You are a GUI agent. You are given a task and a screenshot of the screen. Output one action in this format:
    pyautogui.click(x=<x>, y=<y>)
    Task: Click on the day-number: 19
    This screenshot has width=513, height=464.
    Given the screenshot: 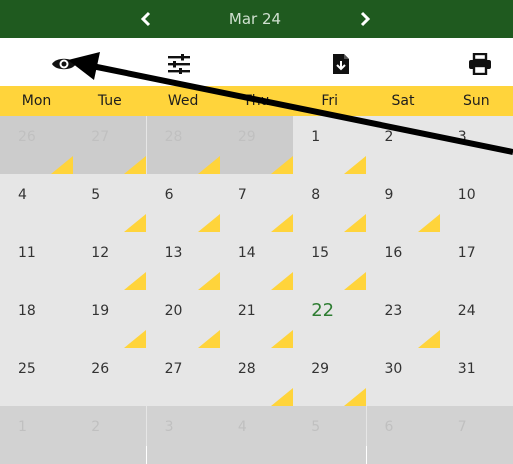 What is the action you would take?
    pyautogui.click(x=100, y=311)
    